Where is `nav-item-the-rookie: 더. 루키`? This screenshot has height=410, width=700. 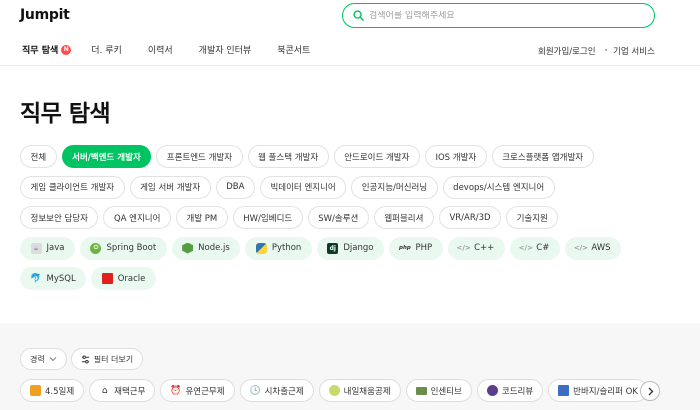
nav-item-the-rookie: 더. 루키 is located at coordinates (106, 49).